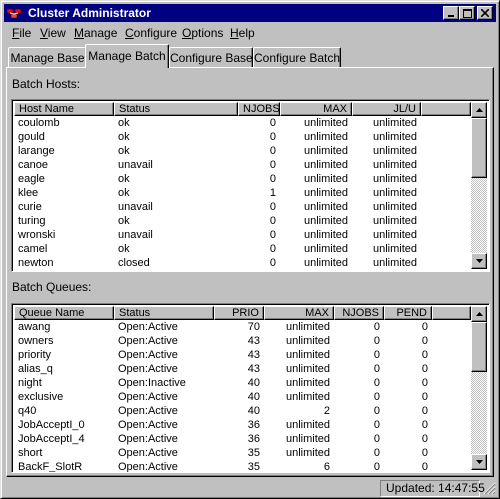 The width and height of the screenshot is (500, 499). I want to click on queues-scroll-thumb, so click(479, 347).